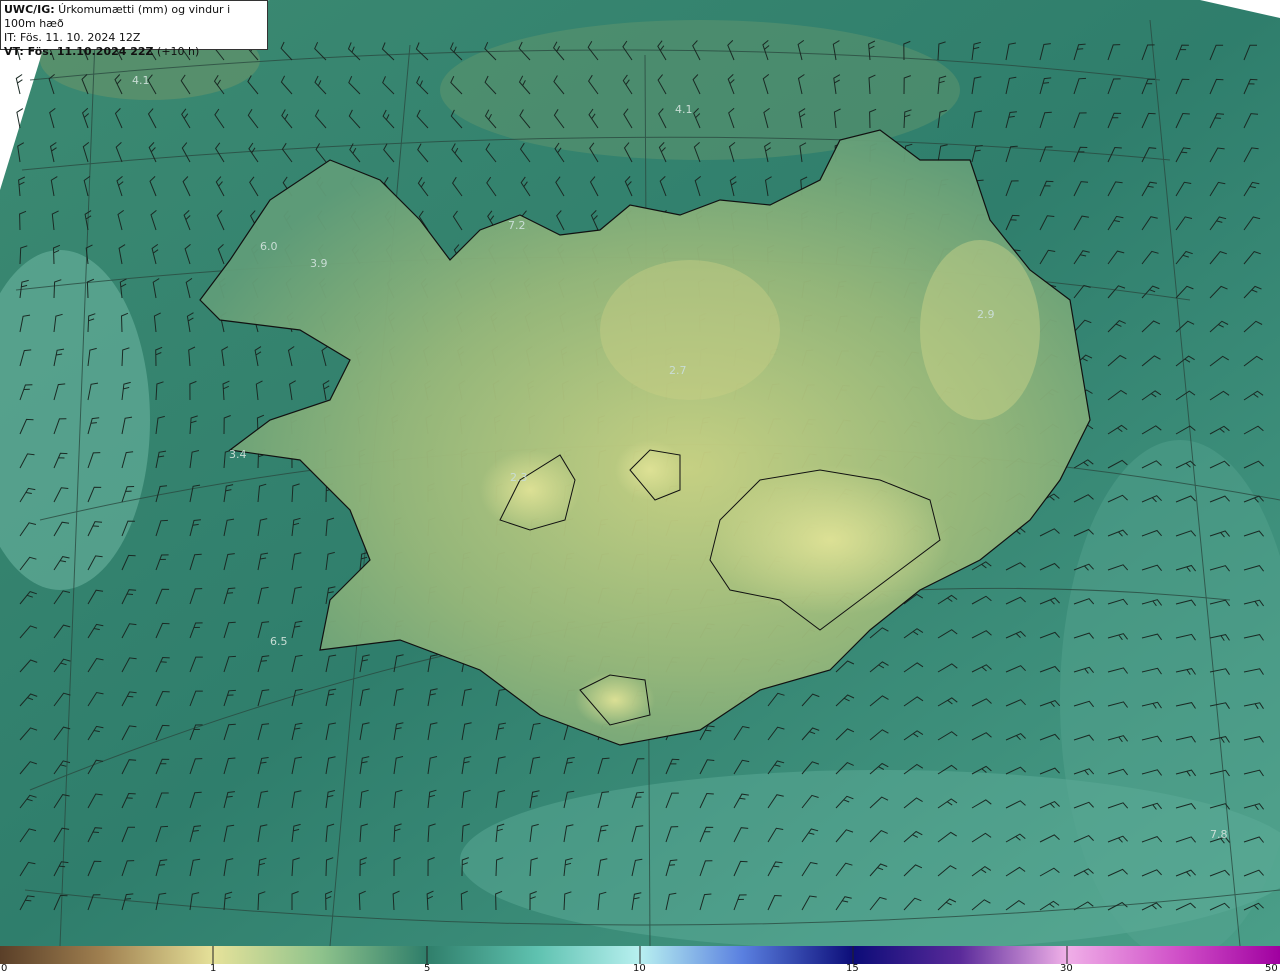 The height and width of the screenshot is (978, 1280). What do you see at coordinates (238, 454) in the screenshot?
I see `point-value: 3.4` at bounding box center [238, 454].